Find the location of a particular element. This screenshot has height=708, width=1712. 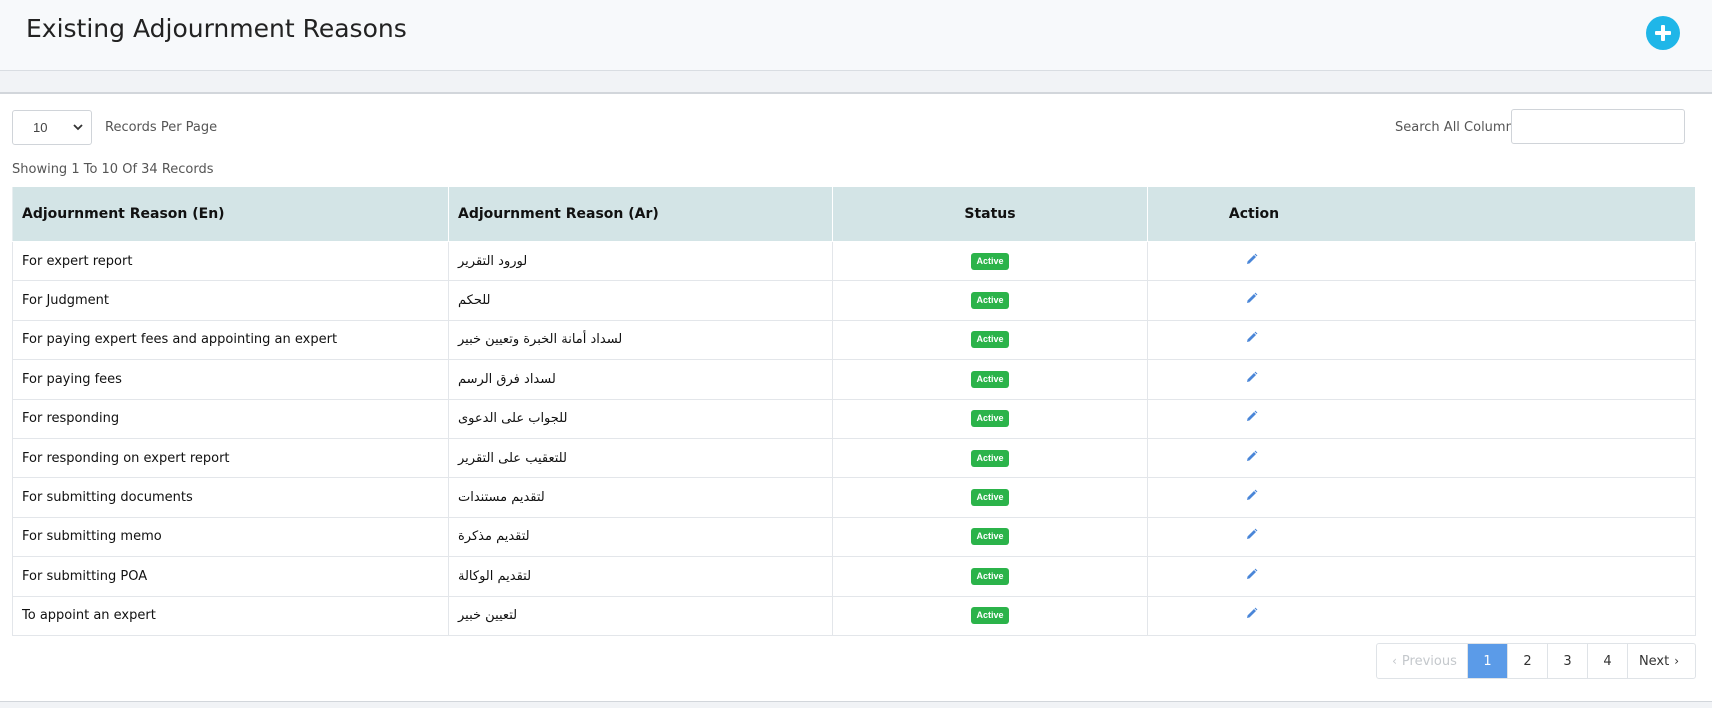

reason-en-cell: For paying fees is located at coordinates (230, 379).